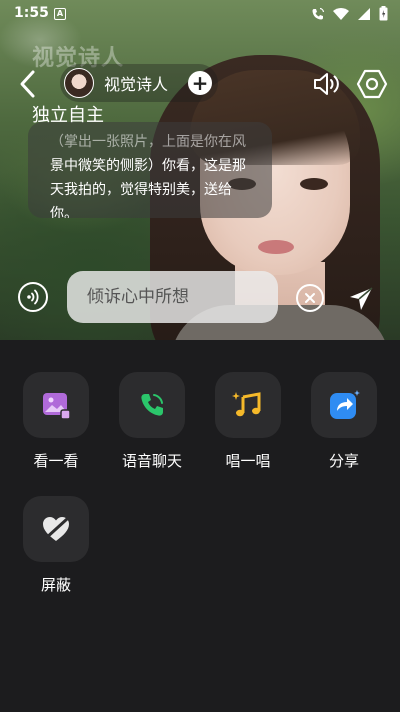 The height and width of the screenshot is (712, 400). I want to click on settings-button, so click(372, 84).